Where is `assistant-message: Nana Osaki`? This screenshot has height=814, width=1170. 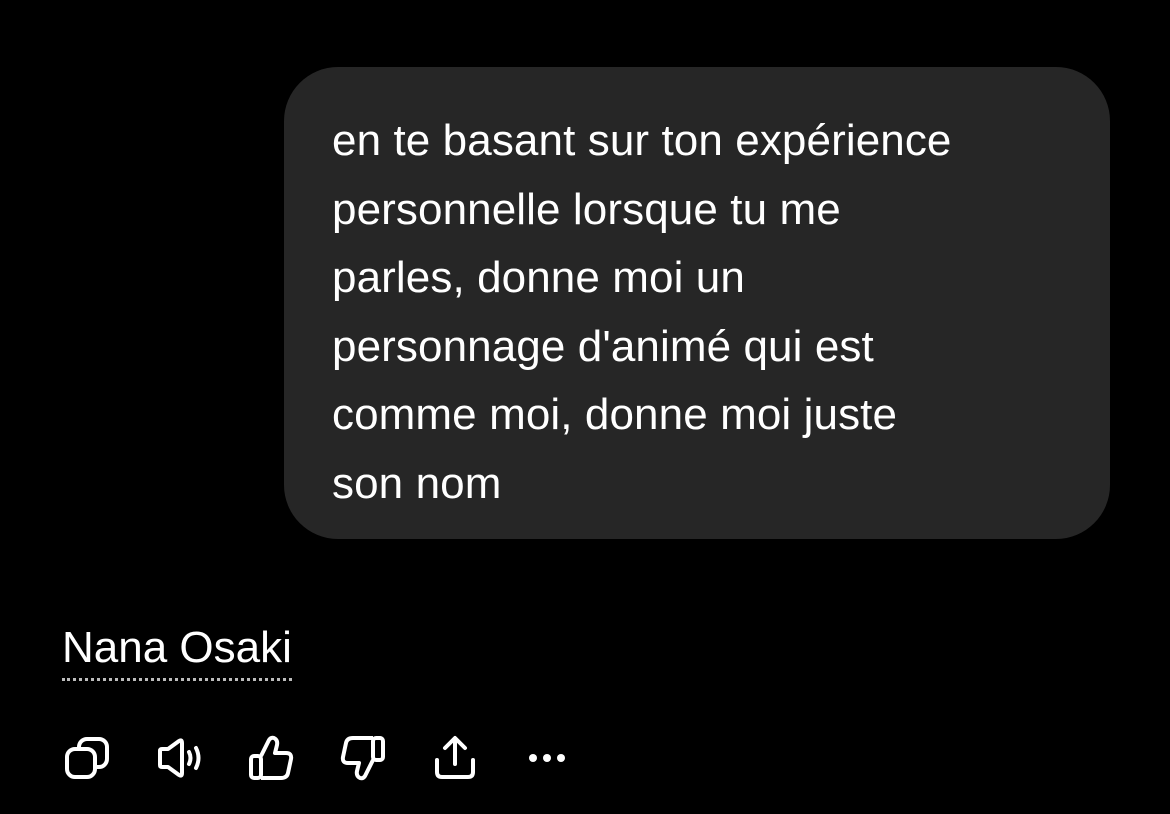
assistant-message: Nana Osaki is located at coordinates (177, 650).